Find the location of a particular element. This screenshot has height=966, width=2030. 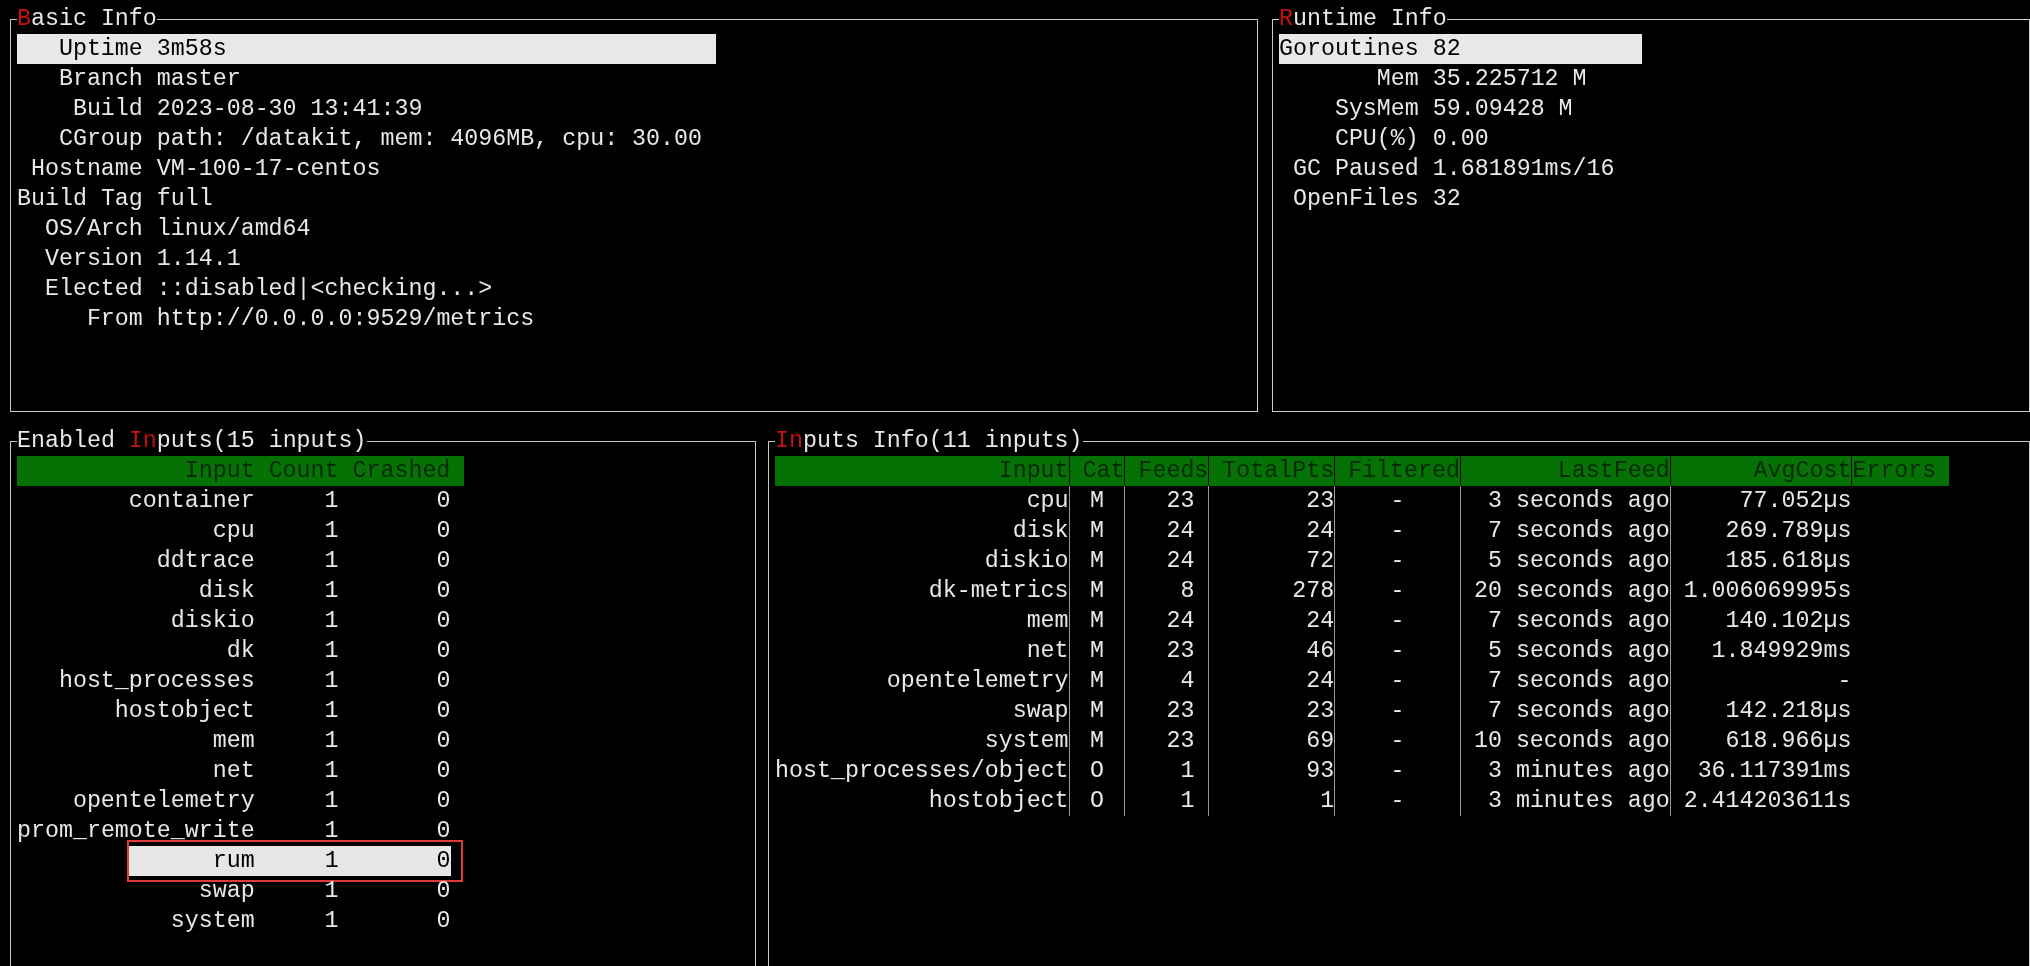

column-header: Filtered is located at coordinates (1397, 471).